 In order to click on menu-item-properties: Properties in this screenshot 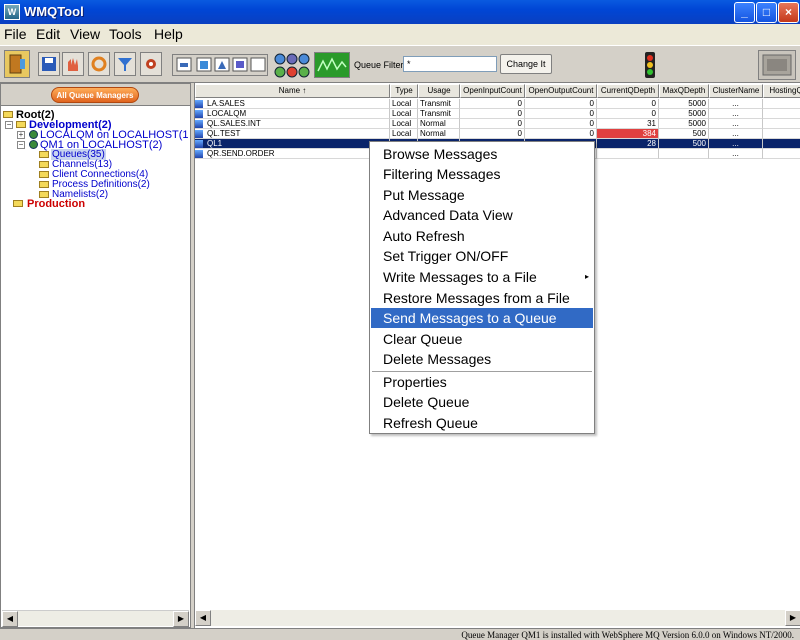, I will do `click(482, 382)`.